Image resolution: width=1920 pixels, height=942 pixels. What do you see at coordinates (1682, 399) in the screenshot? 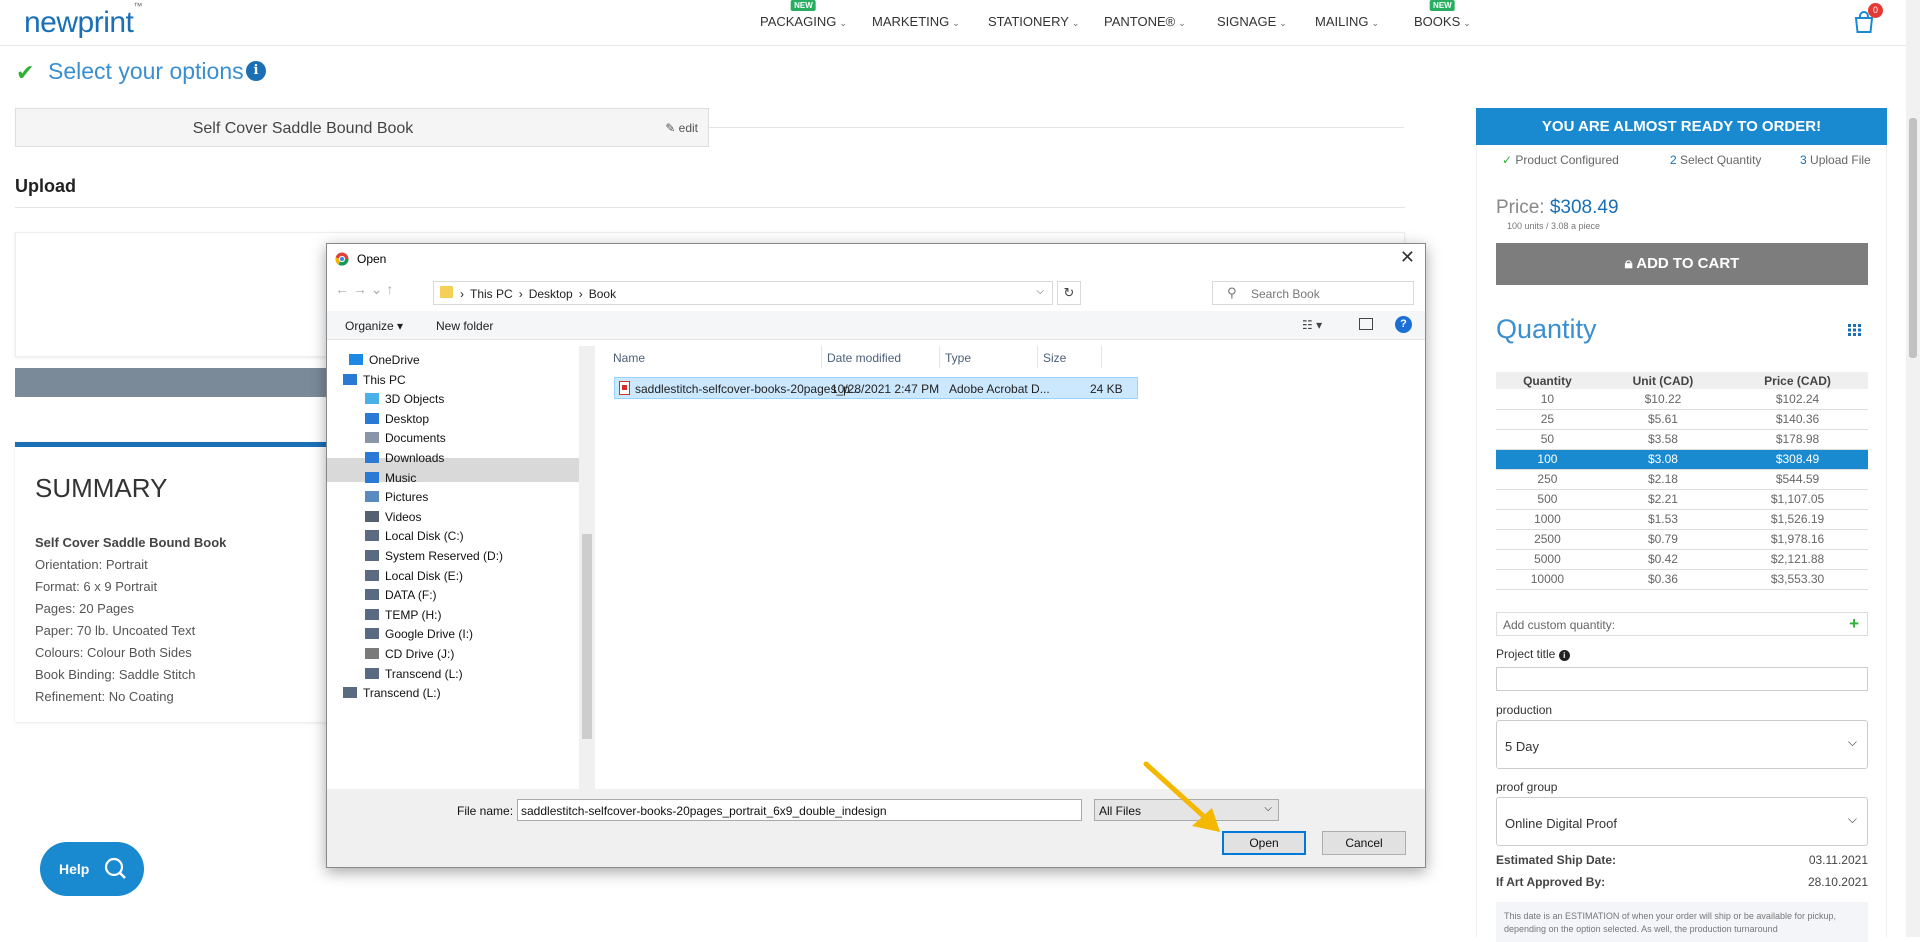
I see `quantity-row: 10 $10.22 $102.24` at bounding box center [1682, 399].